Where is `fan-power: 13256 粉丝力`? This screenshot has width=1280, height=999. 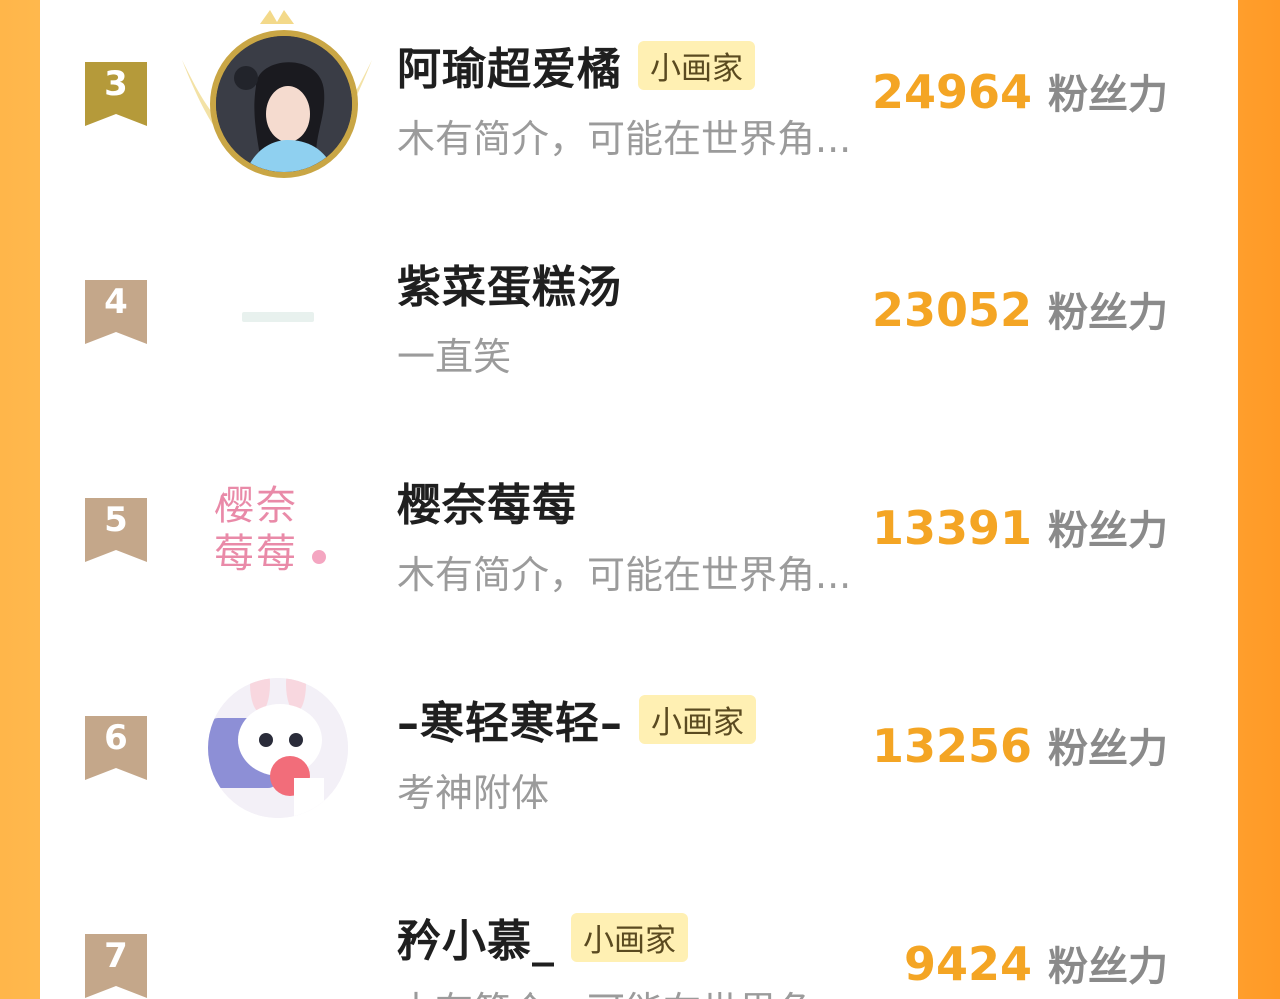
fan-power: 13256 粉丝力 is located at coordinates (1020, 745).